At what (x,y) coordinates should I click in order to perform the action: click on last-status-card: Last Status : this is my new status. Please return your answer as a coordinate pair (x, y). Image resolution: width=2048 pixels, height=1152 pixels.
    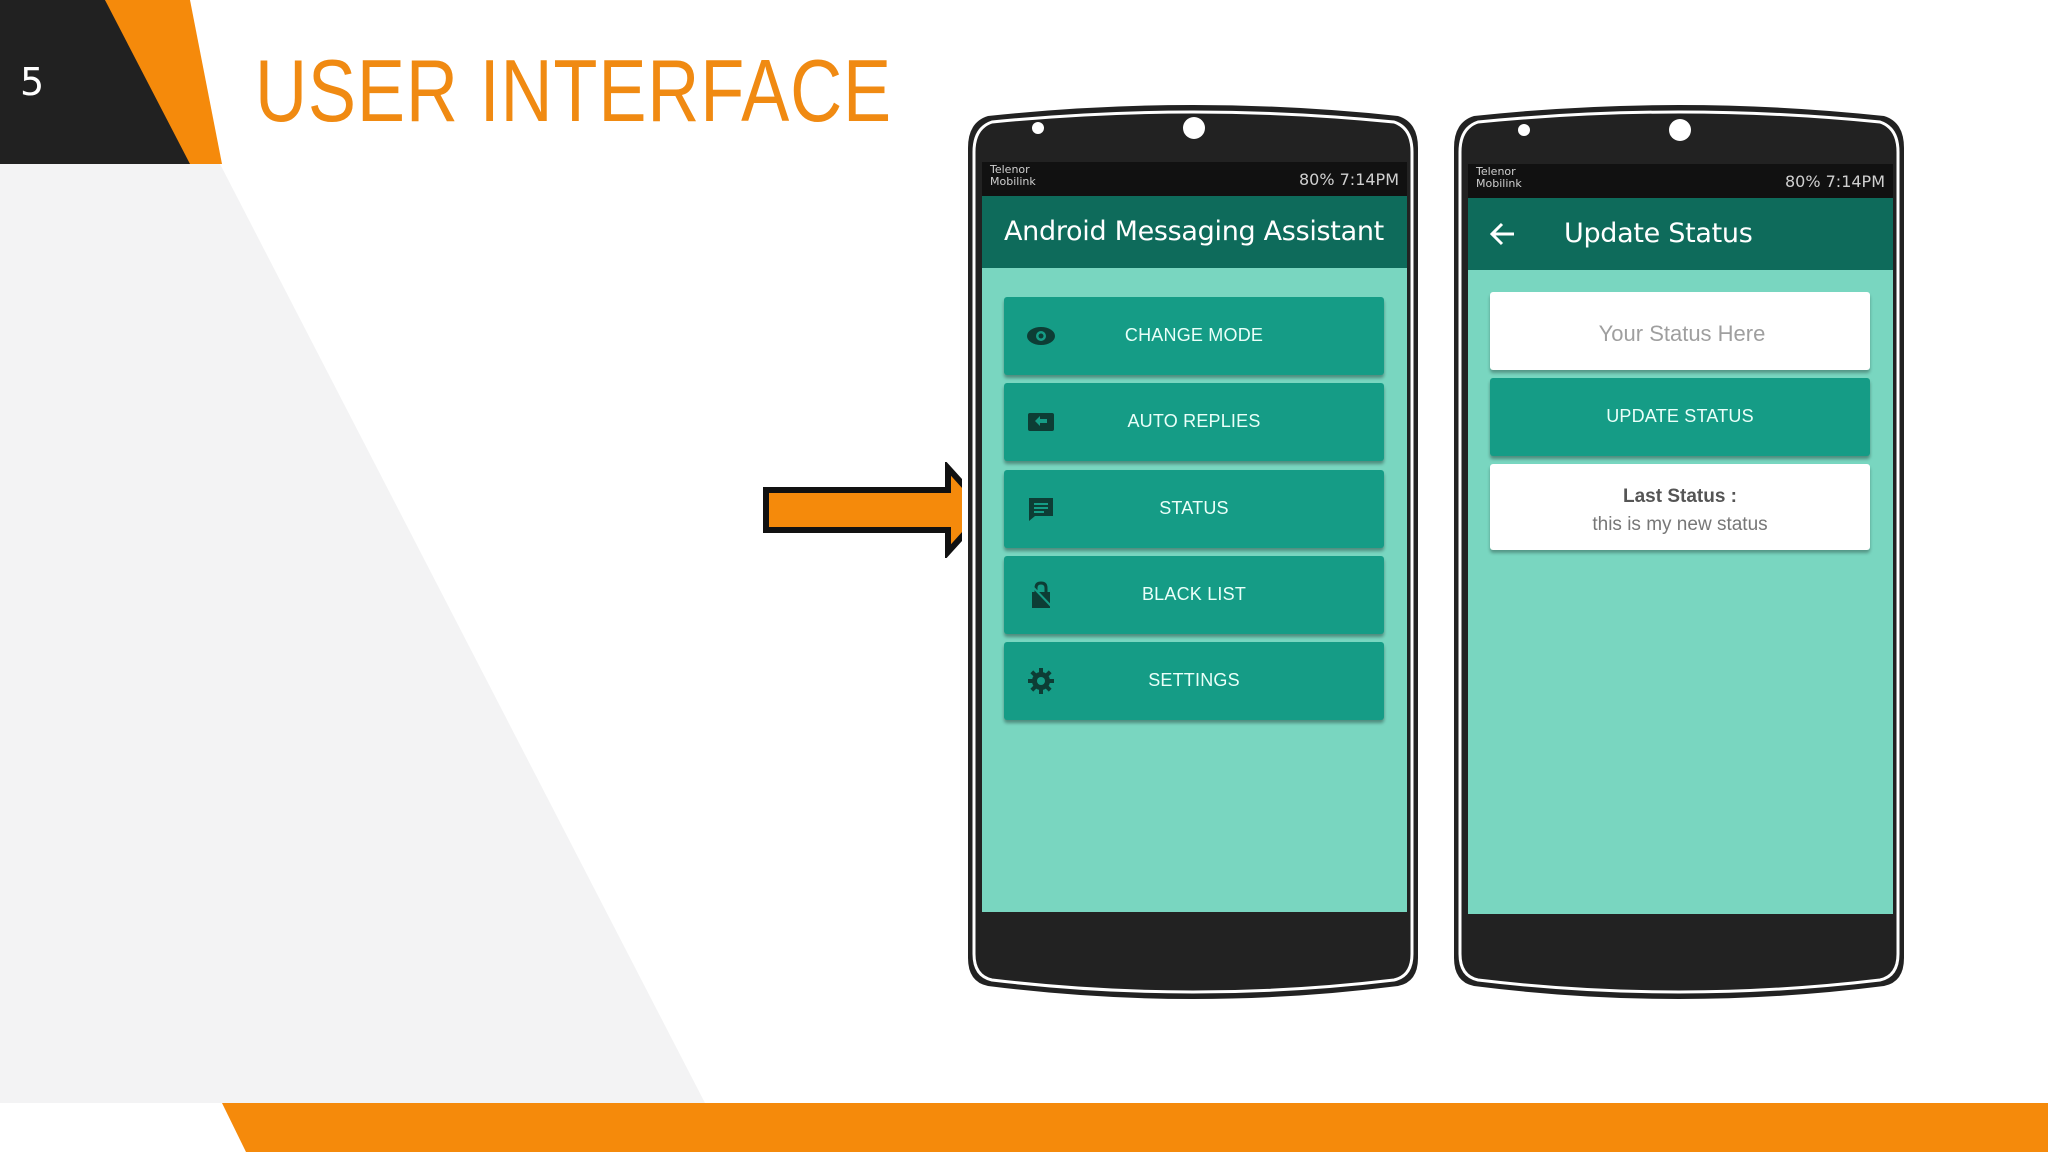
    Looking at the image, I should click on (1680, 507).